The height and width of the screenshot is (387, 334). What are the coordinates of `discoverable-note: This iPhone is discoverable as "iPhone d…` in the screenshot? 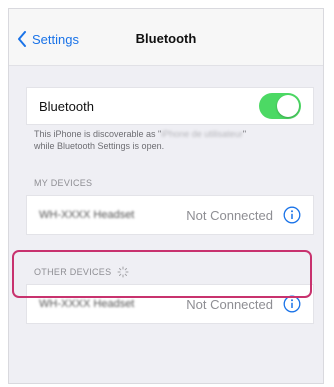 It's located at (174, 140).